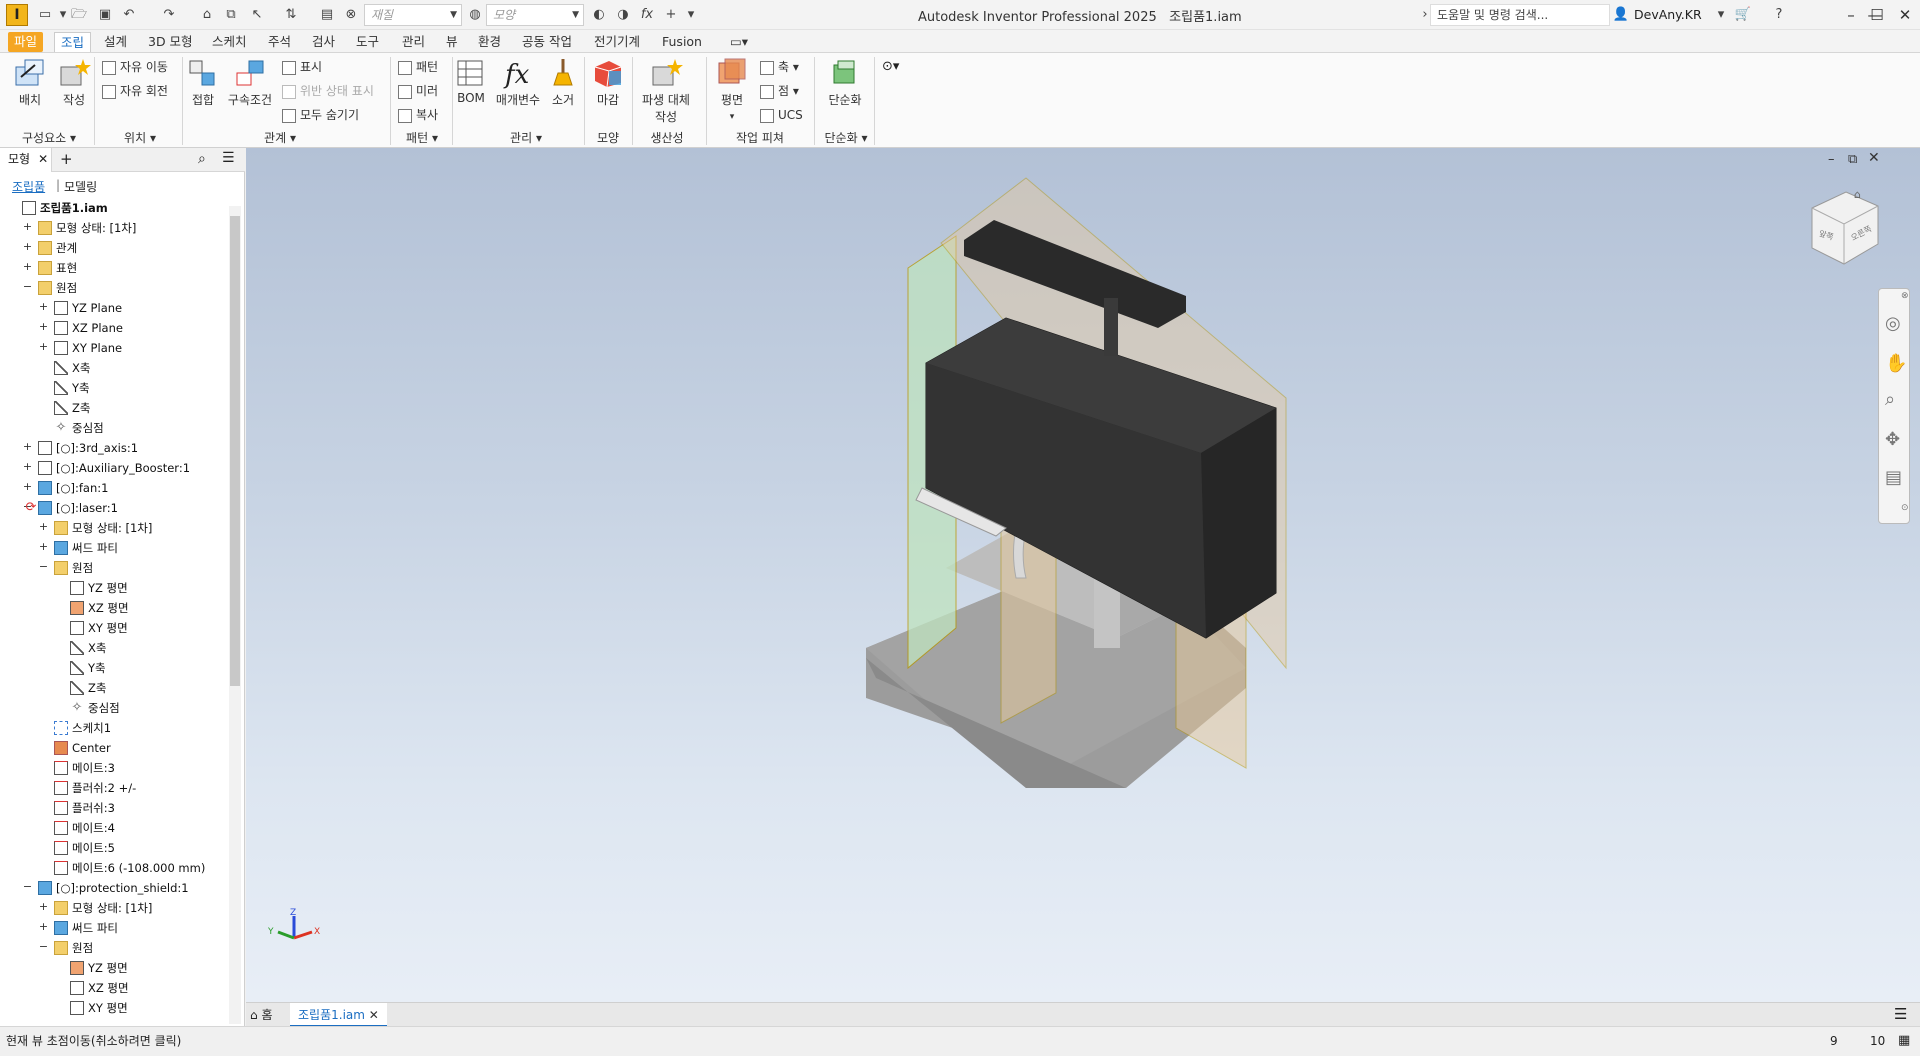 This screenshot has height=1056, width=1920. What do you see at coordinates (418, 91) in the screenshot?
I see `mirror-button: 미러` at bounding box center [418, 91].